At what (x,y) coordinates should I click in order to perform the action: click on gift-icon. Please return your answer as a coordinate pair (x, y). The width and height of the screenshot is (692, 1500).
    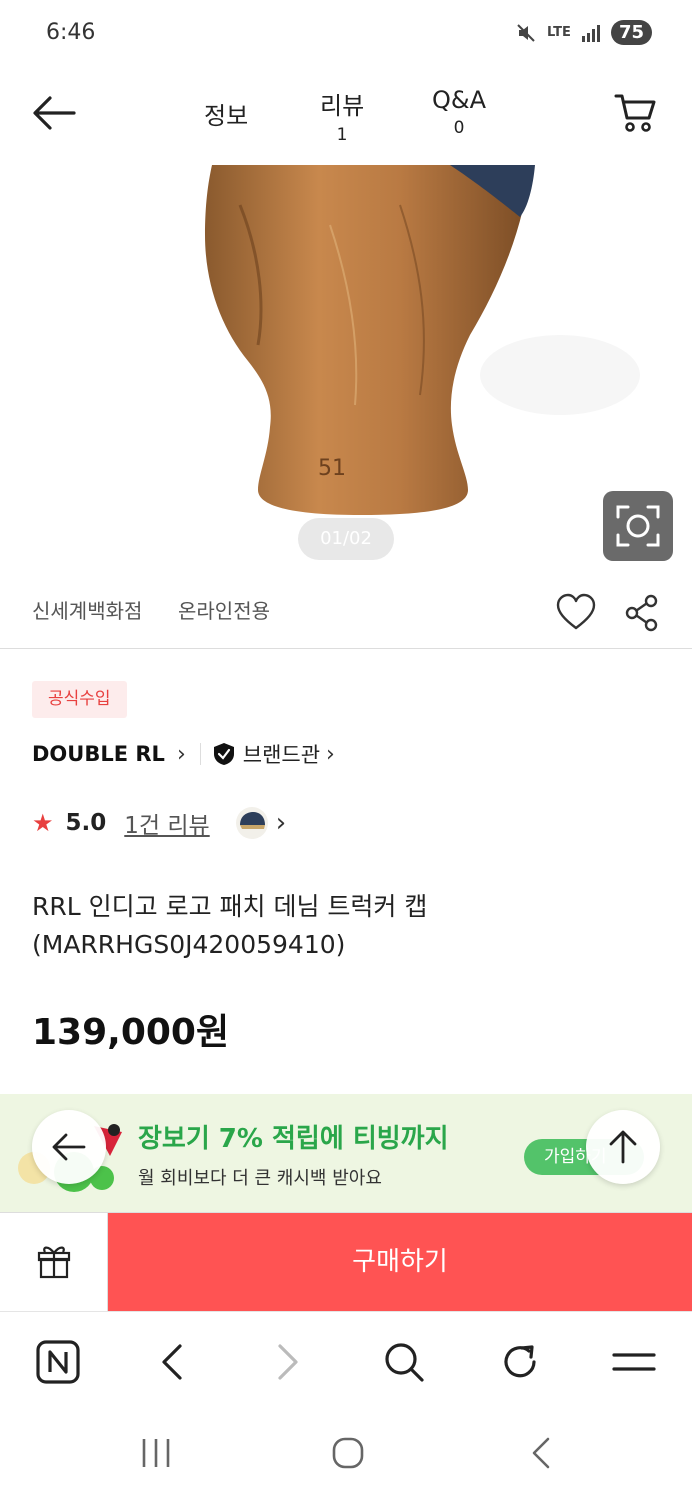
    Looking at the image, I should click on (54, 1262).